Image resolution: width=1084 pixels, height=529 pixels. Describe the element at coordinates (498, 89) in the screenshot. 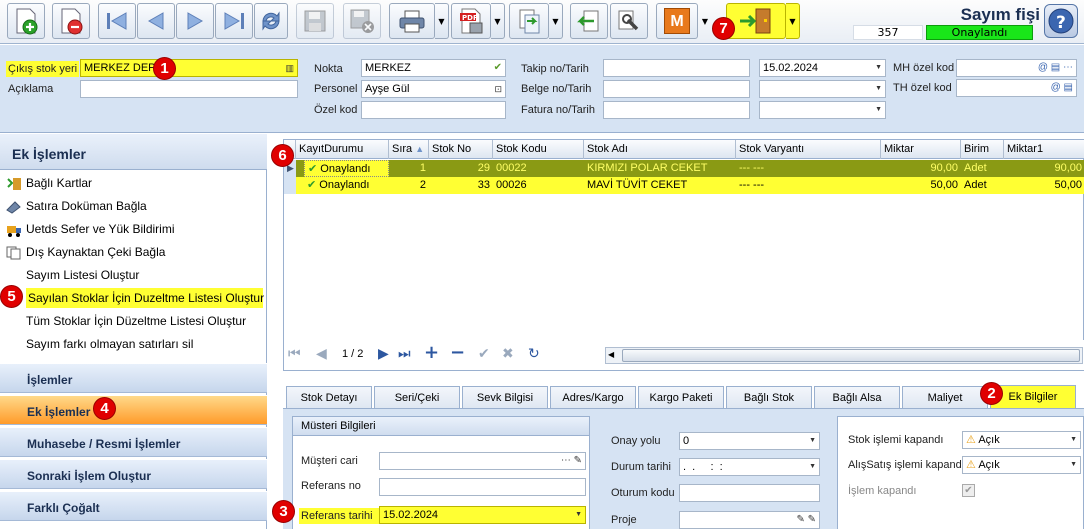

I see `person-lookup-icon: ⊡` at that location.